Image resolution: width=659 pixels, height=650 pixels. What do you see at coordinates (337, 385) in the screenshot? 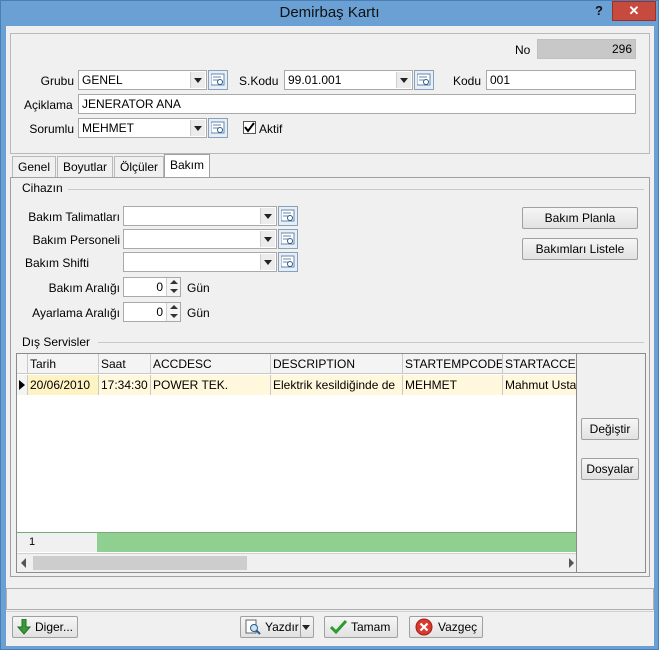
I see `cell-description: Elektrik kesildiğinde de` at bounding box center [337, 385].